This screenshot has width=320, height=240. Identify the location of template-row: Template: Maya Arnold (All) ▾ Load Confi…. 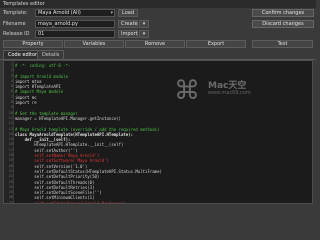
(158, 13).